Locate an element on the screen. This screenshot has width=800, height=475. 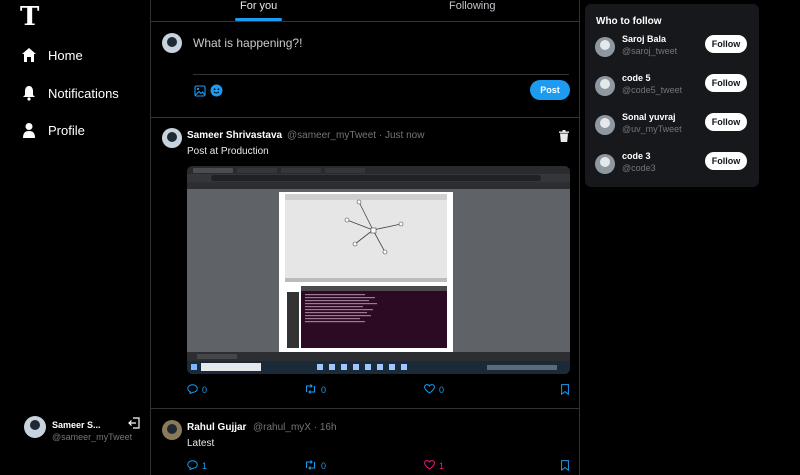
compose-box: What is happening?! Post is located at coordinates (365, 70).